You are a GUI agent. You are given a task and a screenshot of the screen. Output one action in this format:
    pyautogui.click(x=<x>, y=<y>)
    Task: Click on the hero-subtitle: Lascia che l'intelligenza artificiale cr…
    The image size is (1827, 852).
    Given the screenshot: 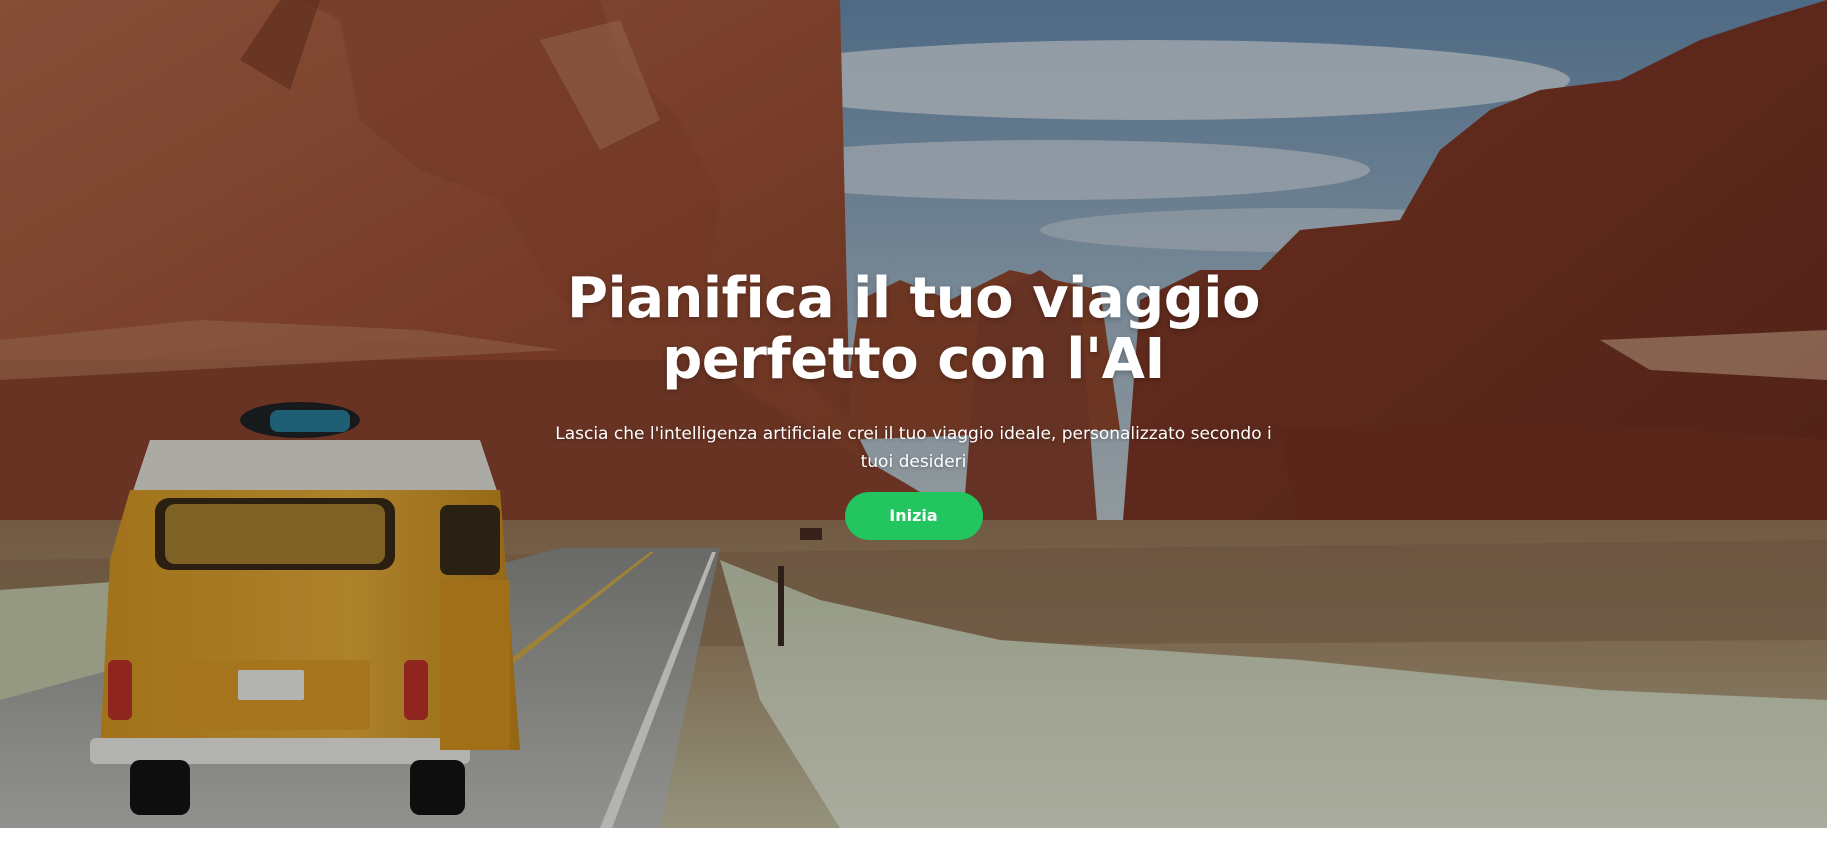 What is the action you would take?
    pyautogui.click(x=914, y=448)
    